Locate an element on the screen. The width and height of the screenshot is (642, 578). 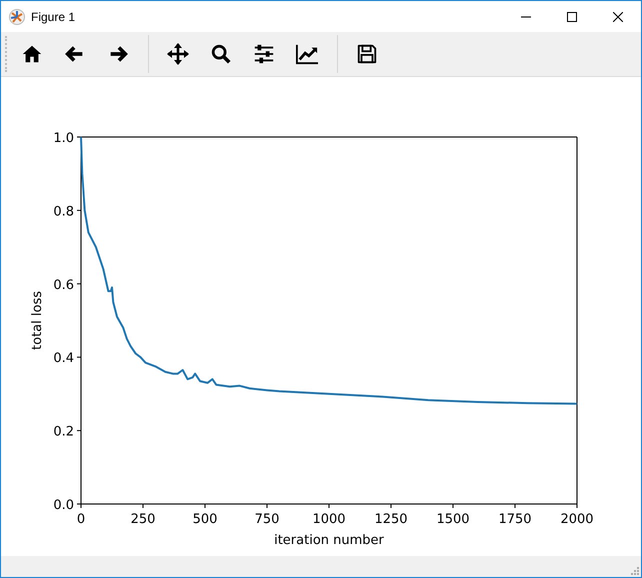
tick-label: 1750 is located at coordinates (515, 519).